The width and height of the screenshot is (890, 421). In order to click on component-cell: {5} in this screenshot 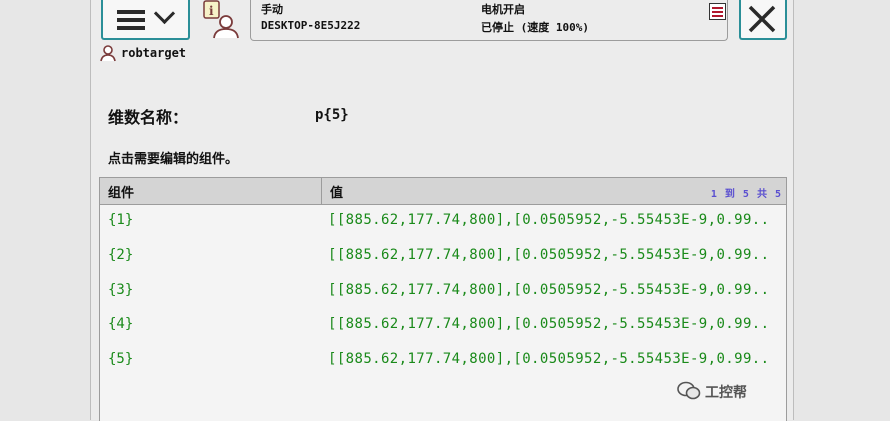, I will do `click(121, 359)`.